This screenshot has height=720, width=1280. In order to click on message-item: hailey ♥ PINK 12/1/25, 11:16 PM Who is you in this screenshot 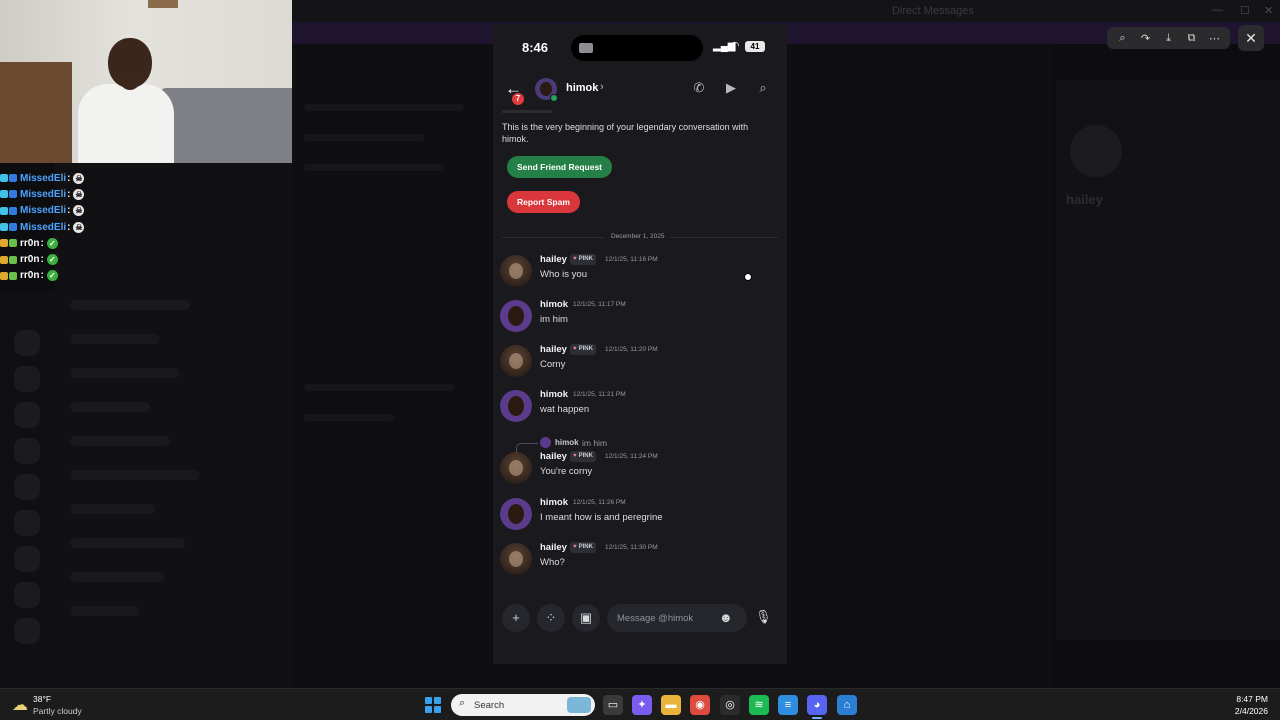, I will do `click(640, 272)`.